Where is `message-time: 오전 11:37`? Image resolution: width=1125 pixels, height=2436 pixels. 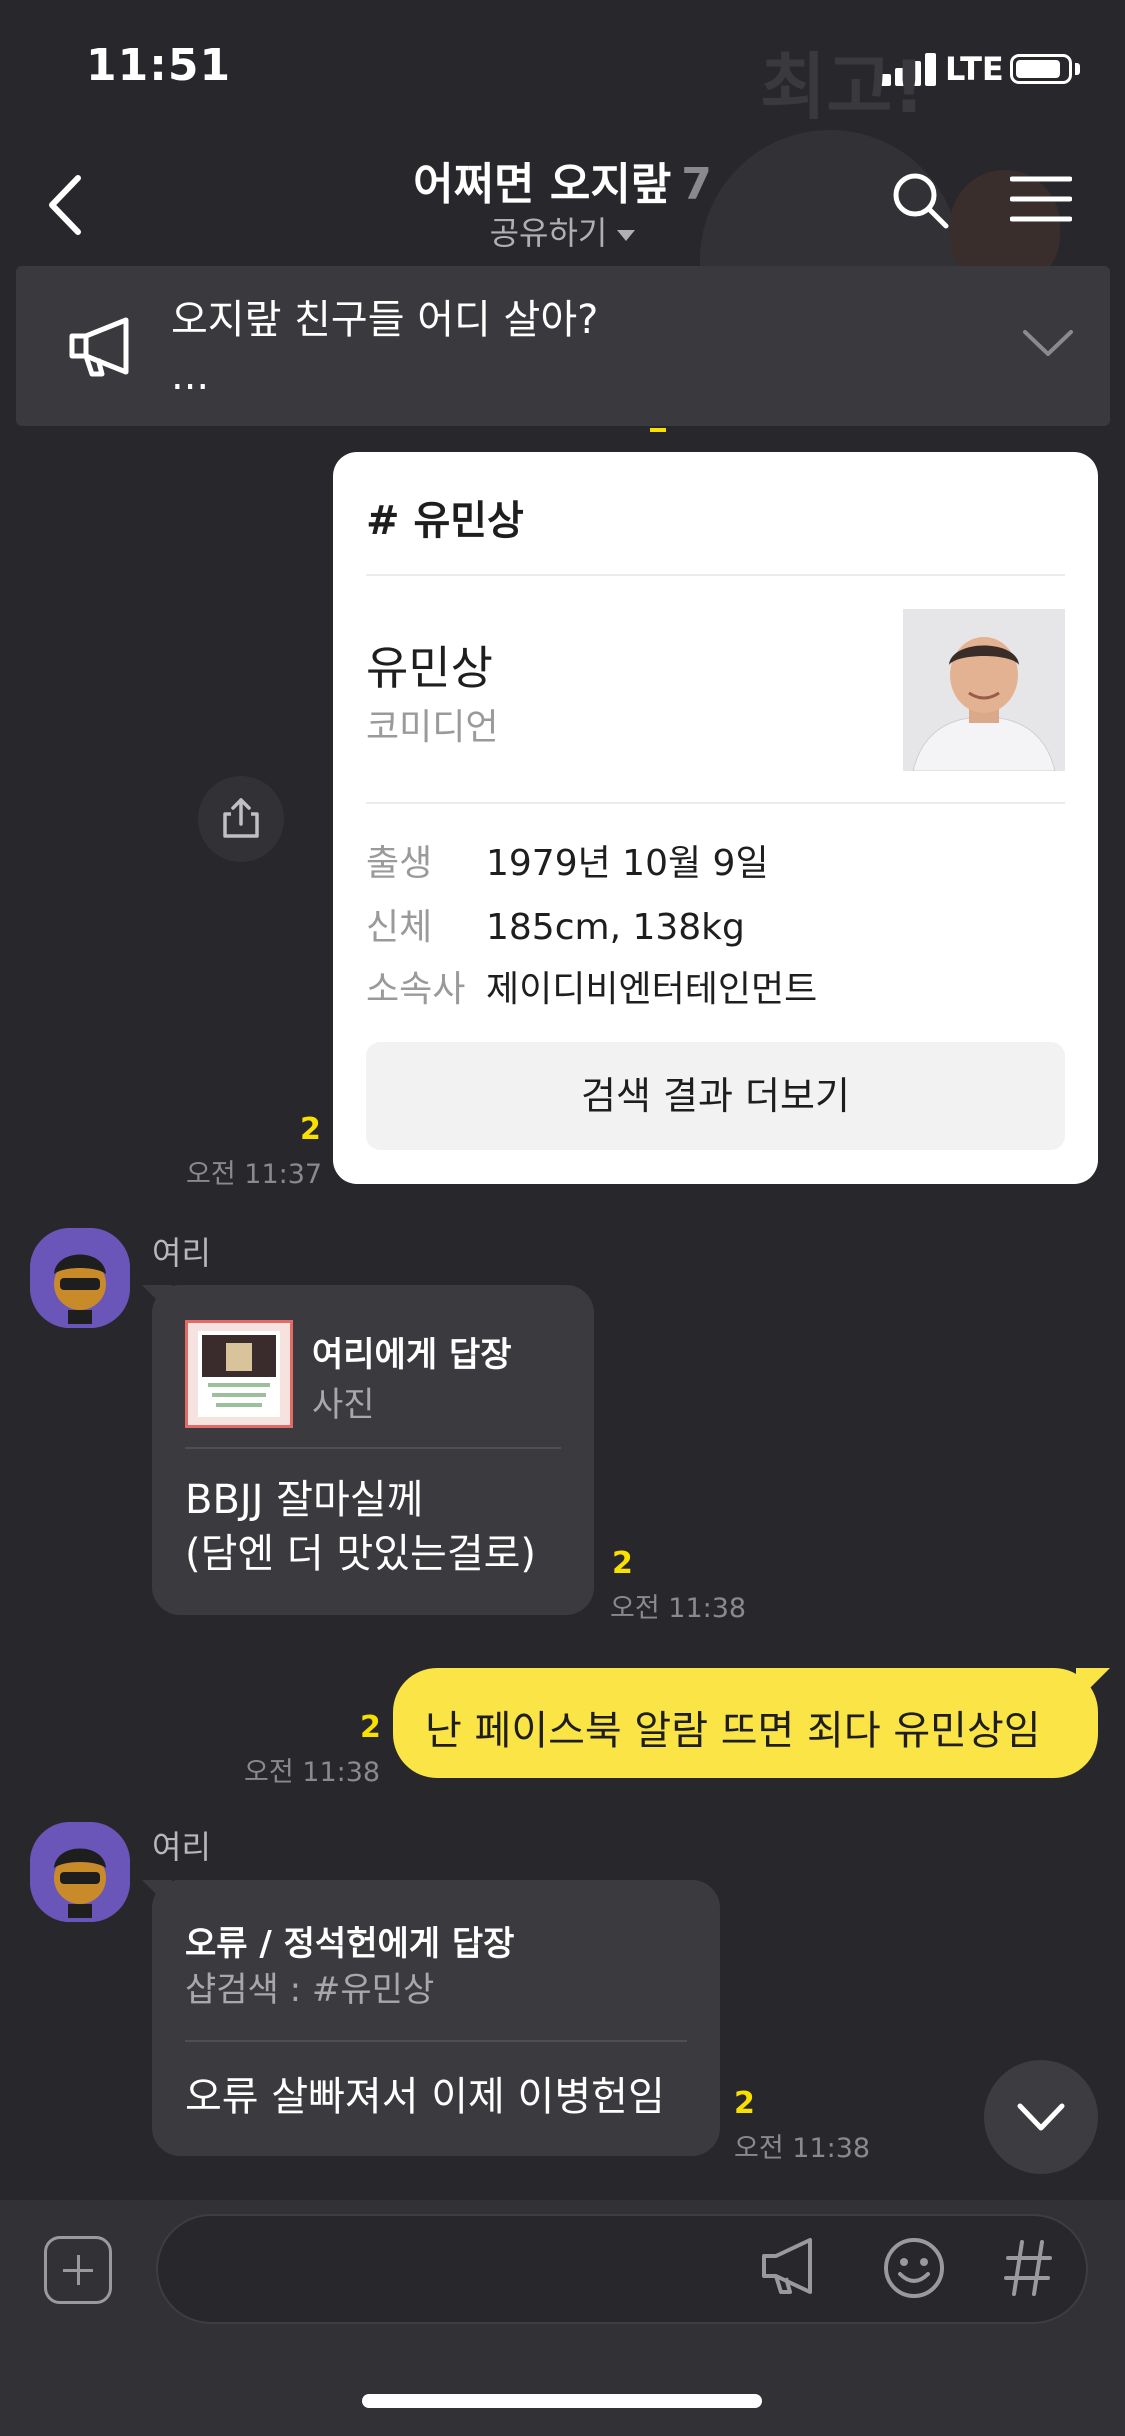
message-time: 오전 11:37 is located at coordinates (254, 1174).